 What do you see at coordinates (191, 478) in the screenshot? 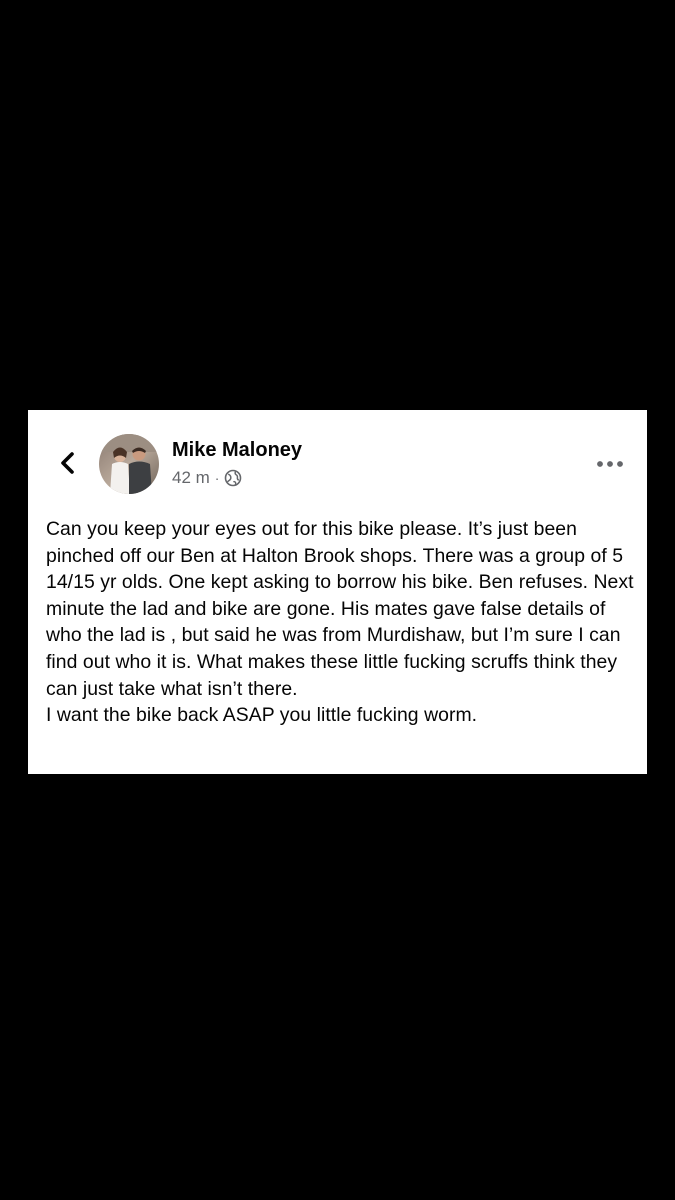
I see `post-timestamp: 42 m` at bounding box center [191, 478].